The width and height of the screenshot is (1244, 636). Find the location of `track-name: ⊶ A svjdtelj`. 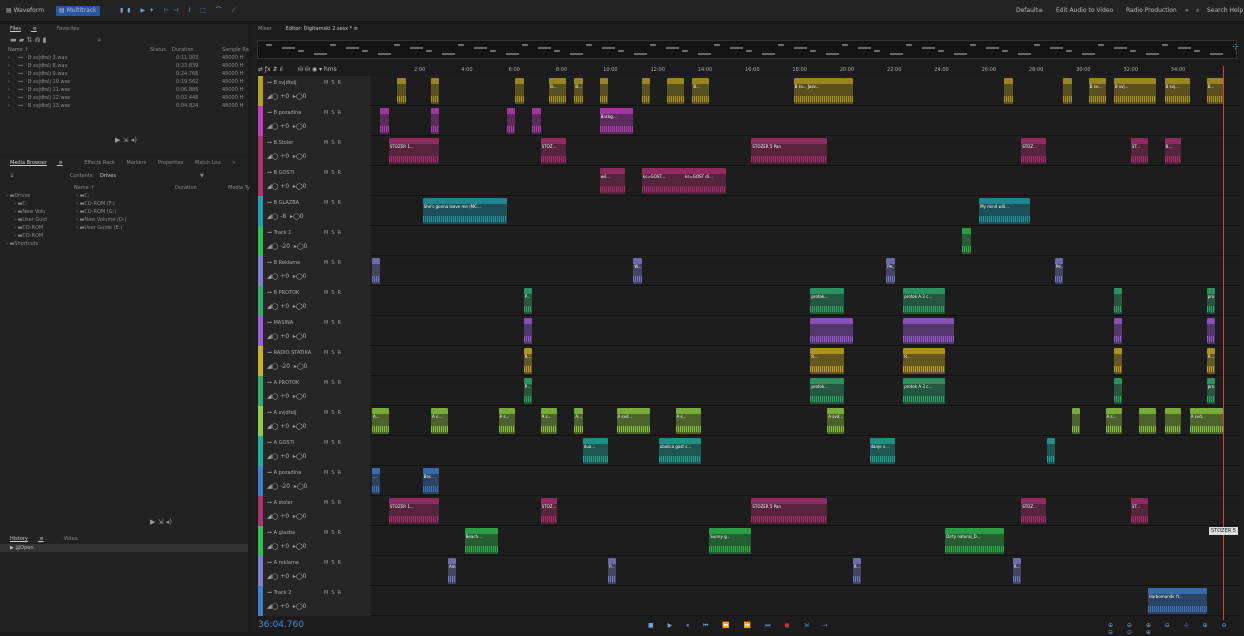

track-name: ⊶ A svjdtelj is located at coordinates (282, 413).